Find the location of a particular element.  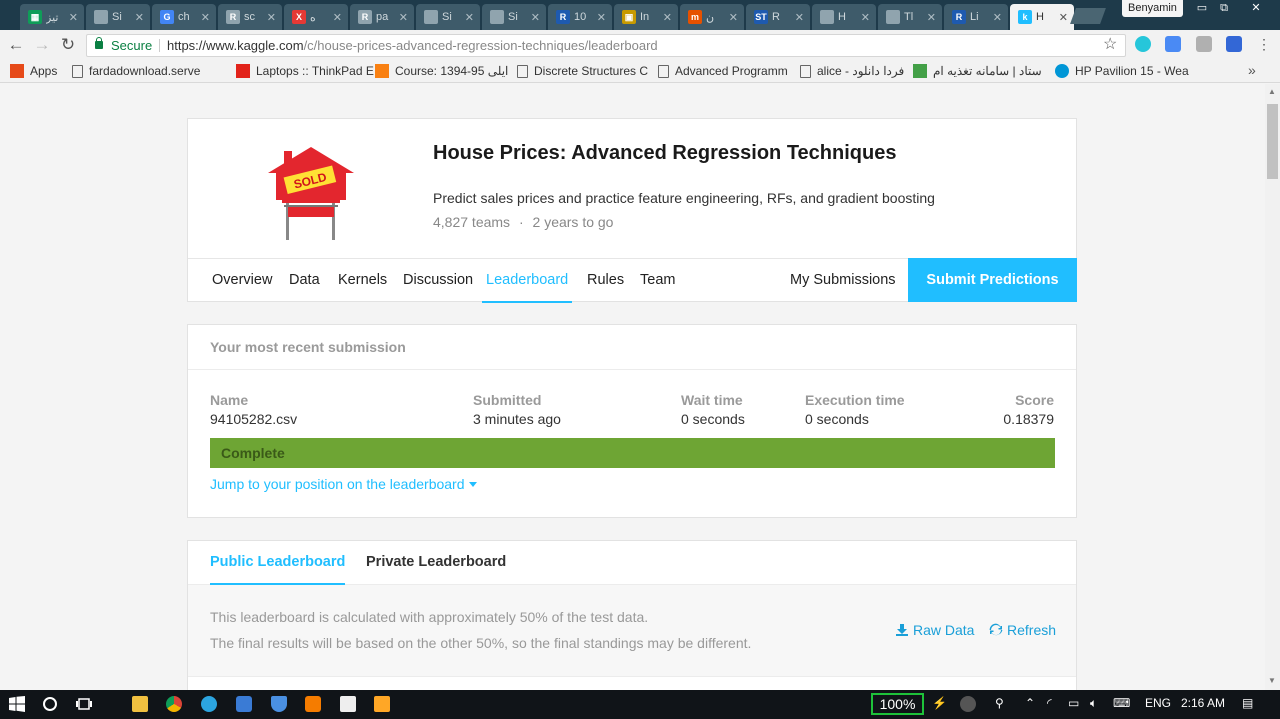

bookmark-label: HP Pavilion 15 - Wea is located at coordinates (1132, 71).